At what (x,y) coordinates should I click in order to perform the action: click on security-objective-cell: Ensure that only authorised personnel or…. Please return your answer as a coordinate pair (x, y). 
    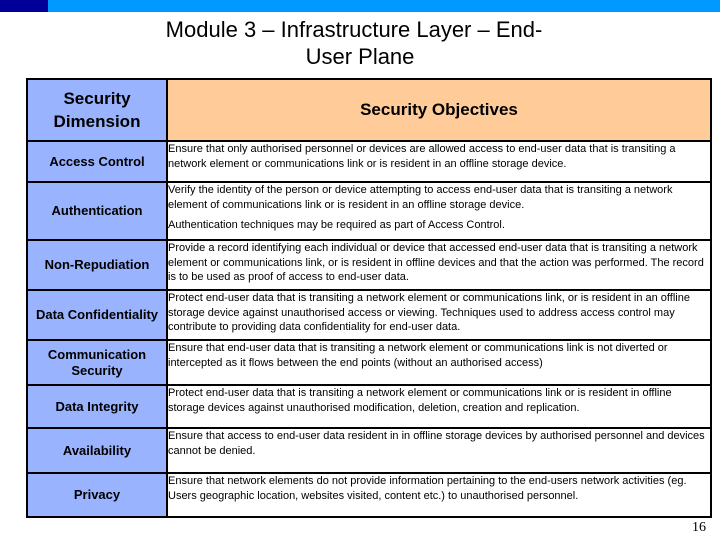
    Looking at the image, I should click on (439, 161).